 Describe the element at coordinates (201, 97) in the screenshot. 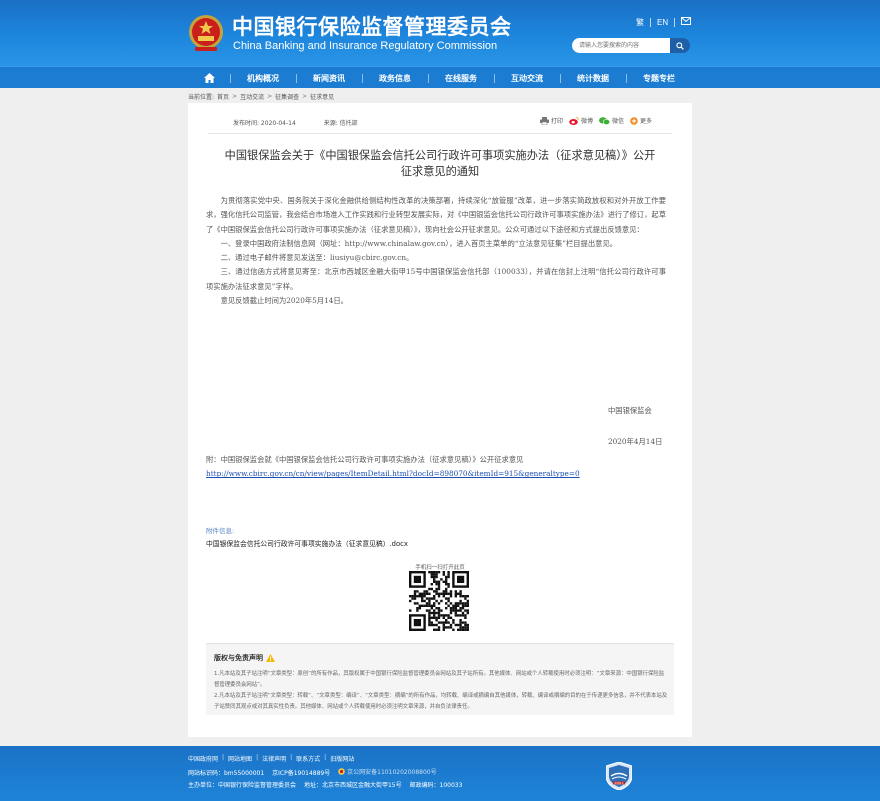

I see `breadcrumb-label: 当前位置:` at that location.